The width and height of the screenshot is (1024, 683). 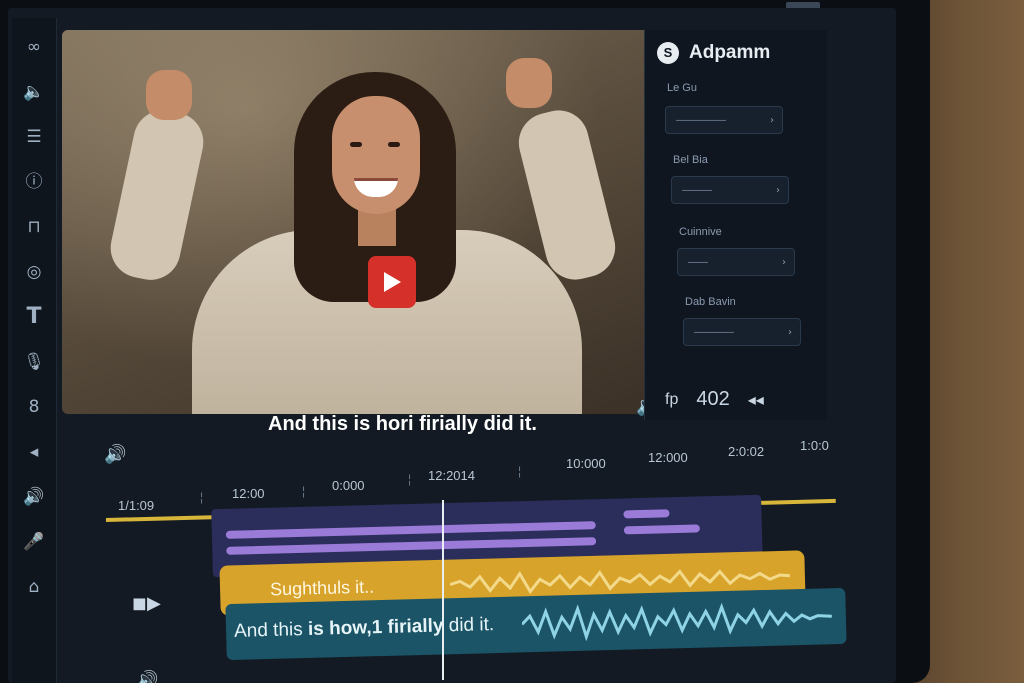 I want to click on info-icon: ⓘ, so click(x=34, y=182).